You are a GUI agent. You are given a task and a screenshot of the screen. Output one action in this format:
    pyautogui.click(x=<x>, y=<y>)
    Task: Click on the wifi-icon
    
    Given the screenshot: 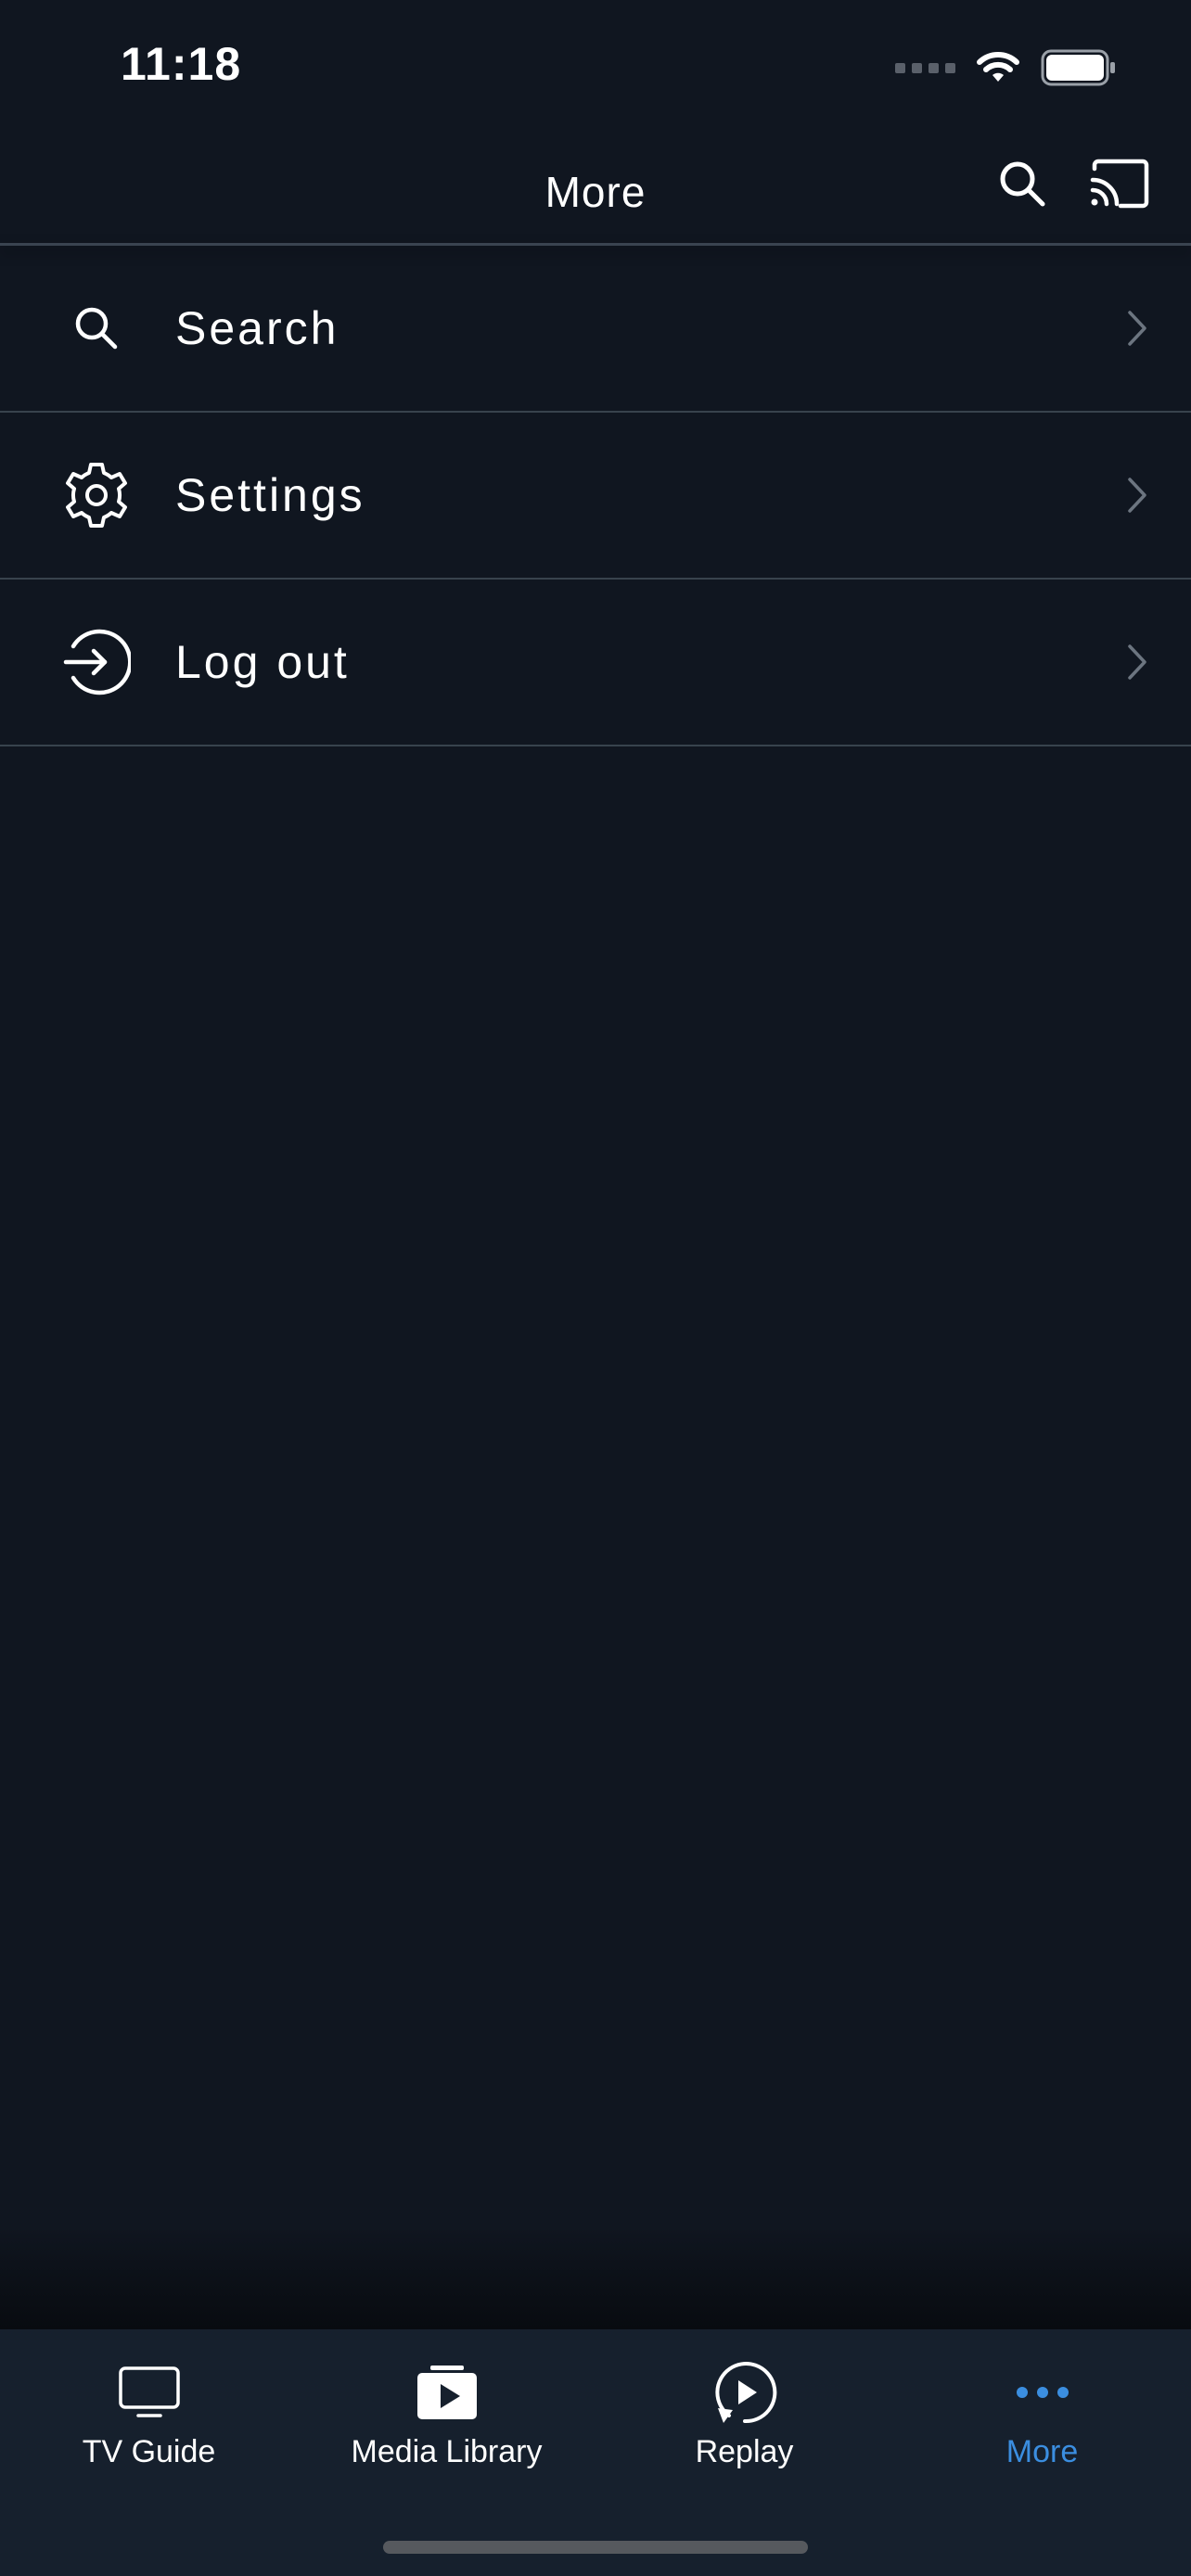 What is the action you would take?
    pyautogui.click(x=998, y=67)
    